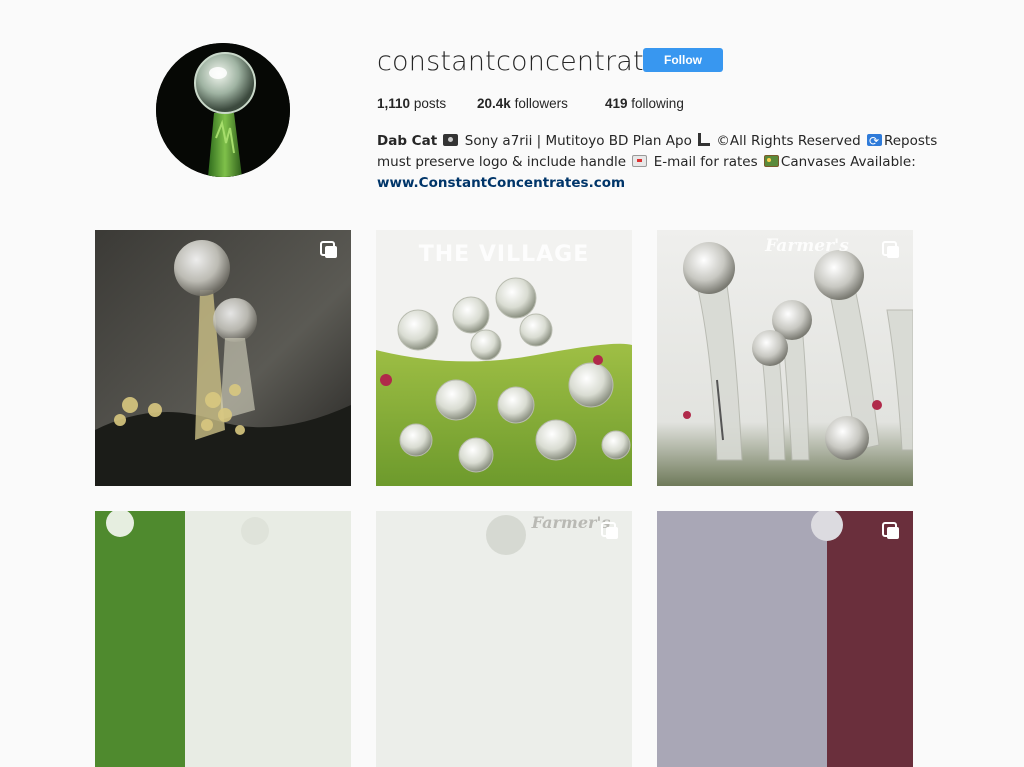  What do you see at coordinates (910, 141) in the screenshot?
I see `bio-reposts: Reposts` at bounding box center [910, 141].